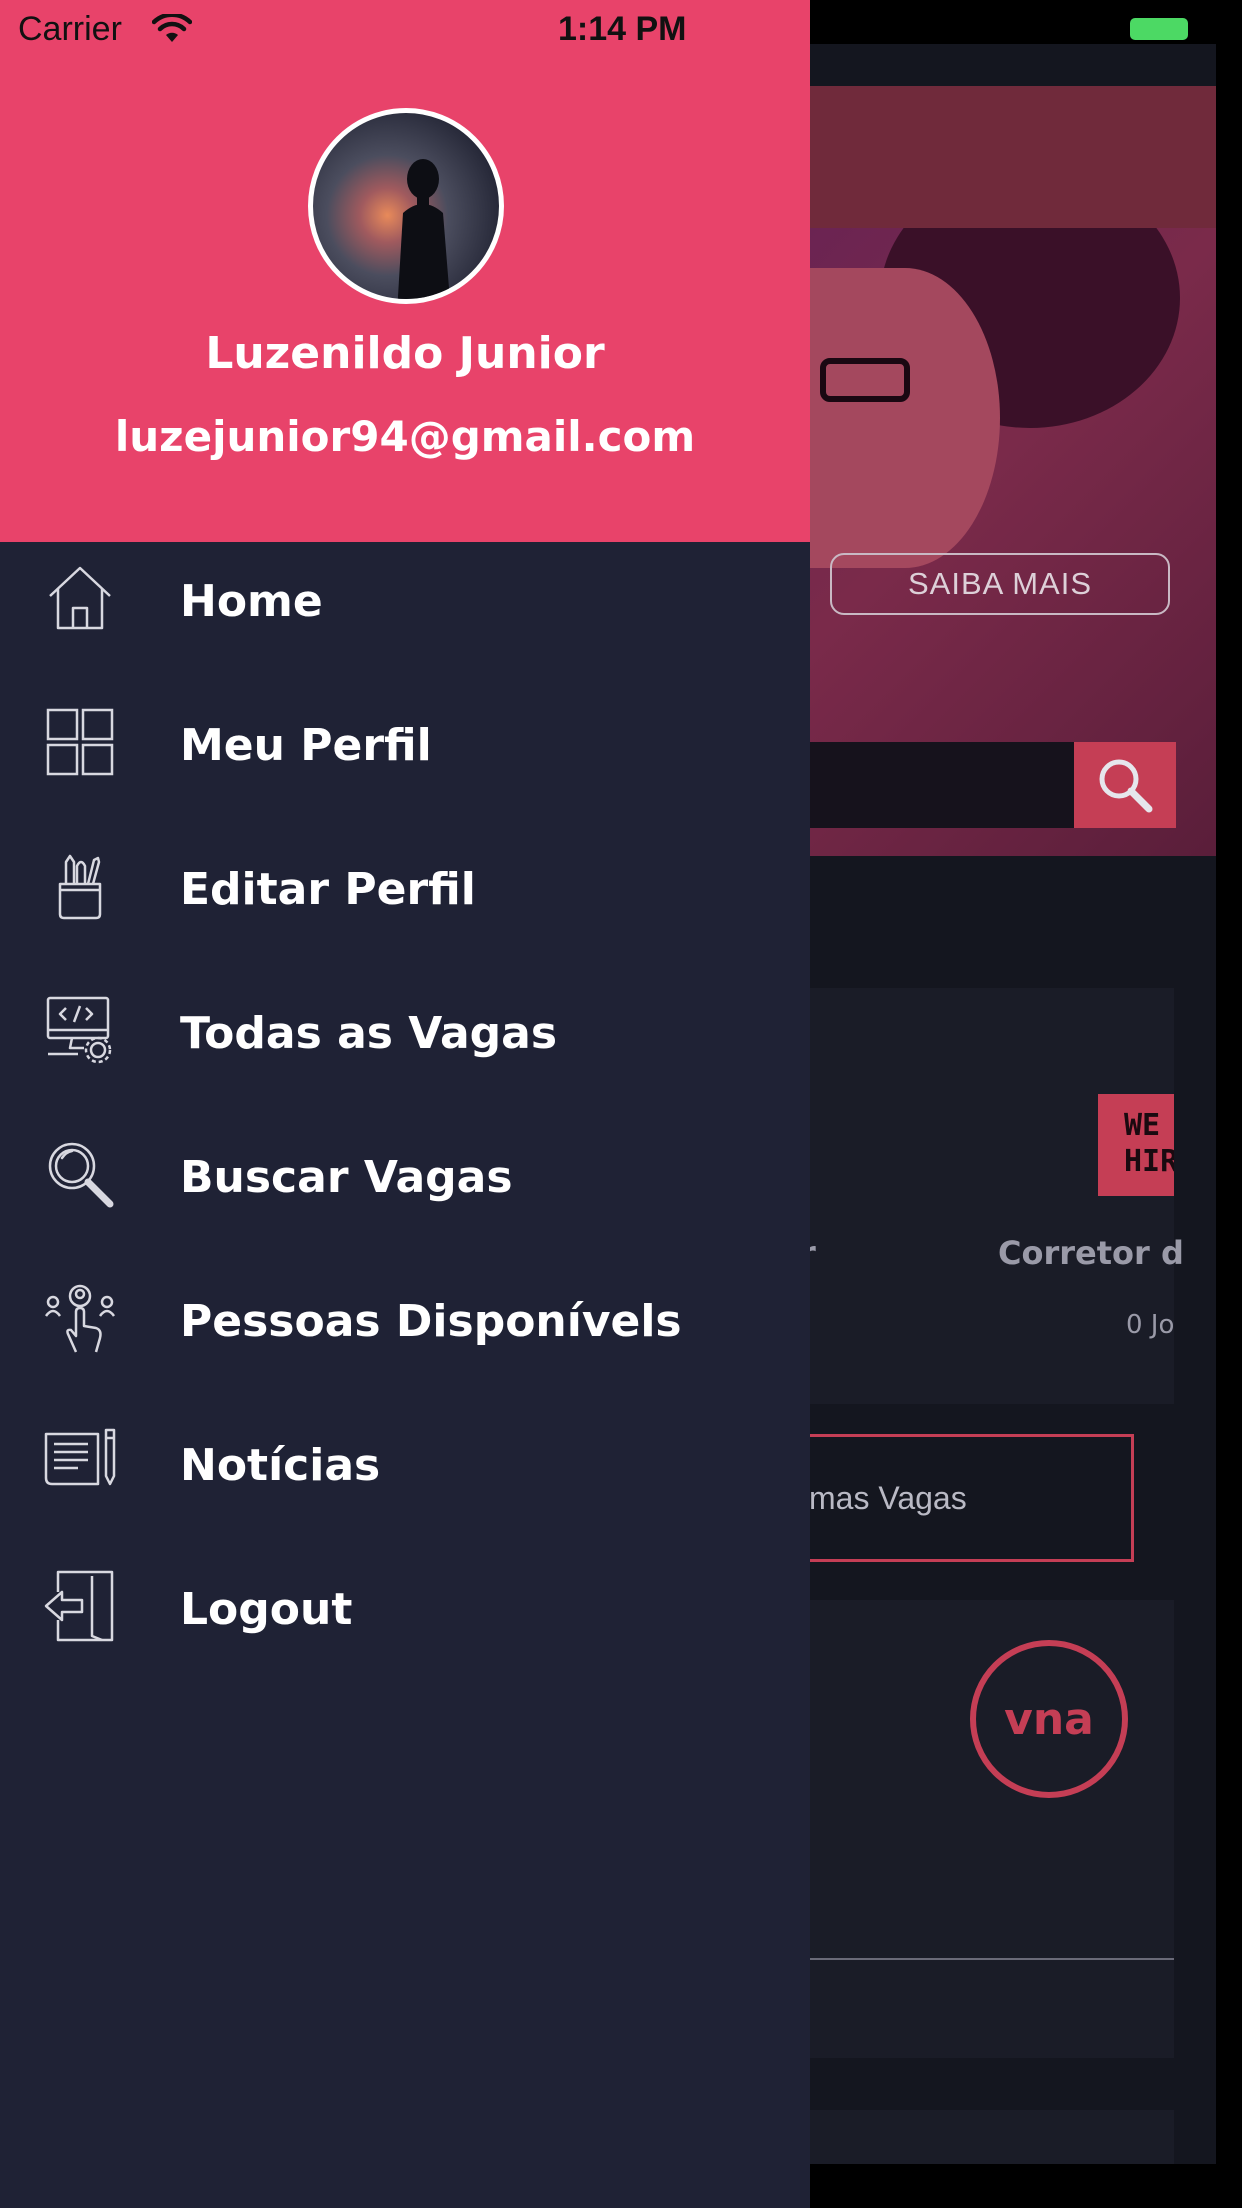 The height and width of the screenshot is (2208, 1242). I want to click on battery-icon, so click(1159, 29).